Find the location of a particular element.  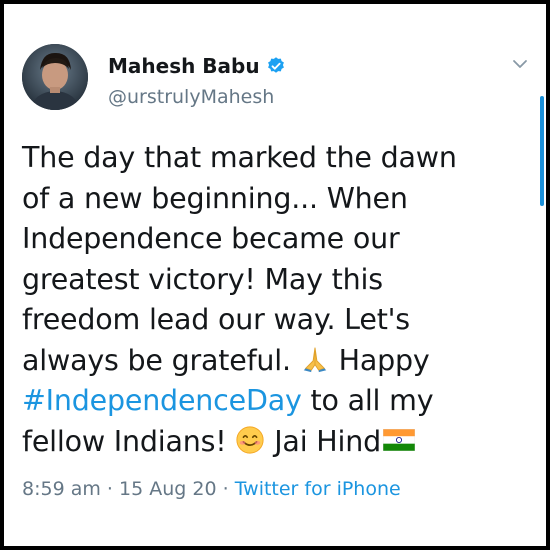

hashtag-link: #IndependenceDay is located at coordinates (162, 400).